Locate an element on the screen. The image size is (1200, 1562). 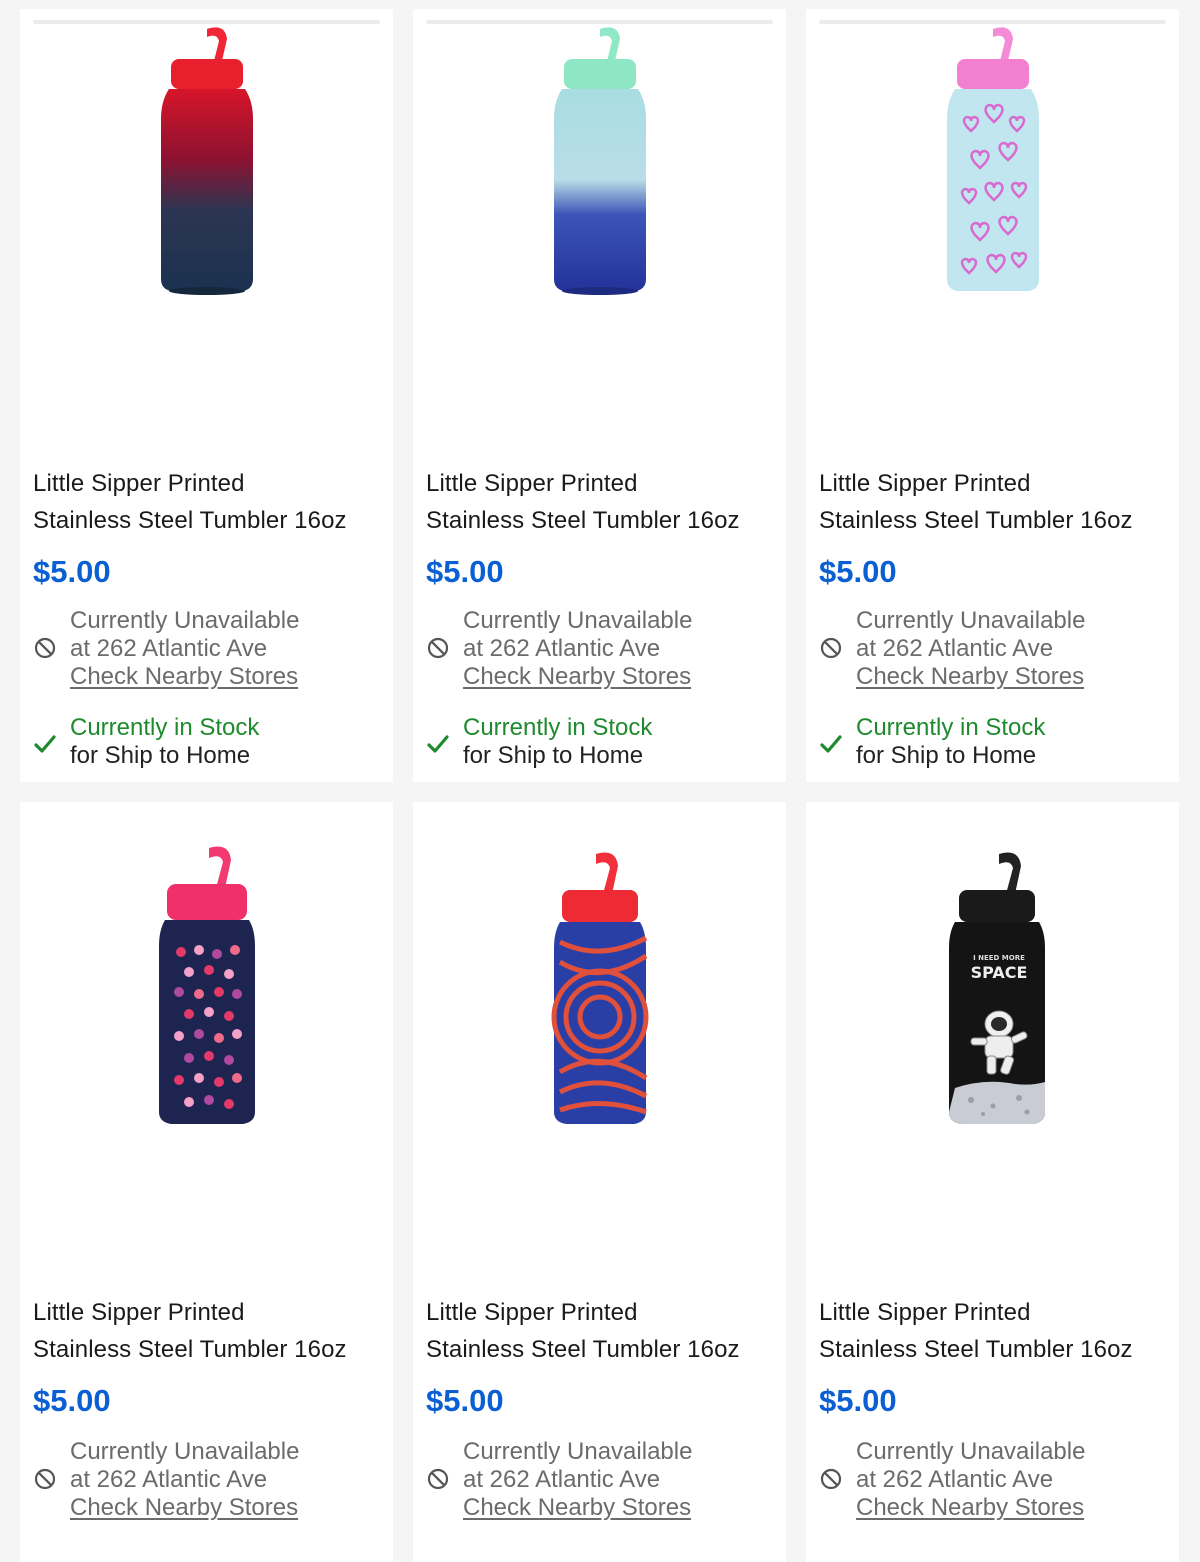
product-image: I NEED MORE SPACE is located at coordinates (992, 987).